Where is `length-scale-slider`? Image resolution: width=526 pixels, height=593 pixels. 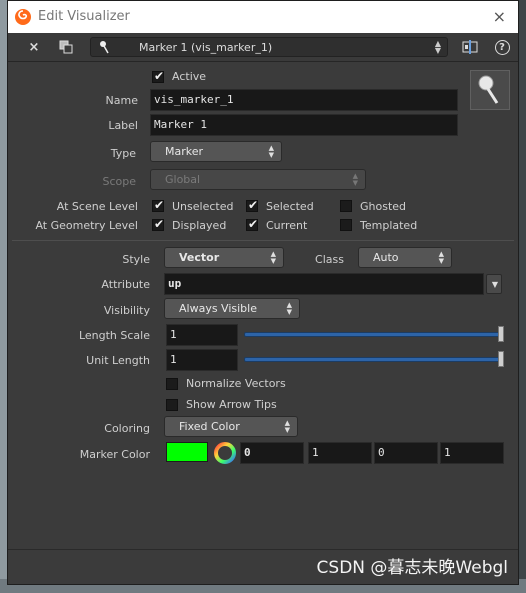 length-scale-slider is located at coordinates (374, 334).